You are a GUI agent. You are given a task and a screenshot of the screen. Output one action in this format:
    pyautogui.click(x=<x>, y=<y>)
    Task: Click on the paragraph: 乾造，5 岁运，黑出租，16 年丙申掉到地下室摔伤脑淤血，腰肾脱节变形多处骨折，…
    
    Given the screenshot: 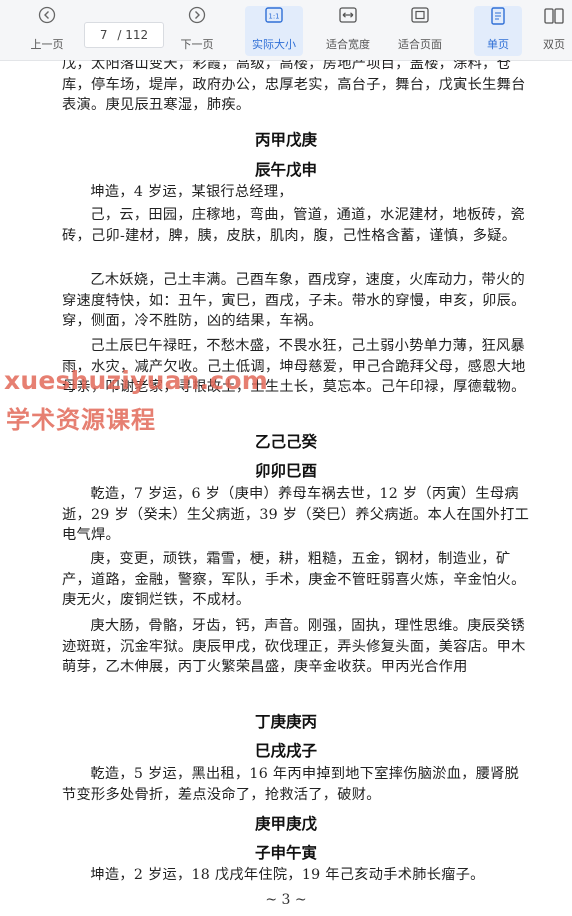 What is the action you would take?
    pyautogui.click(x=291, y=784)
    